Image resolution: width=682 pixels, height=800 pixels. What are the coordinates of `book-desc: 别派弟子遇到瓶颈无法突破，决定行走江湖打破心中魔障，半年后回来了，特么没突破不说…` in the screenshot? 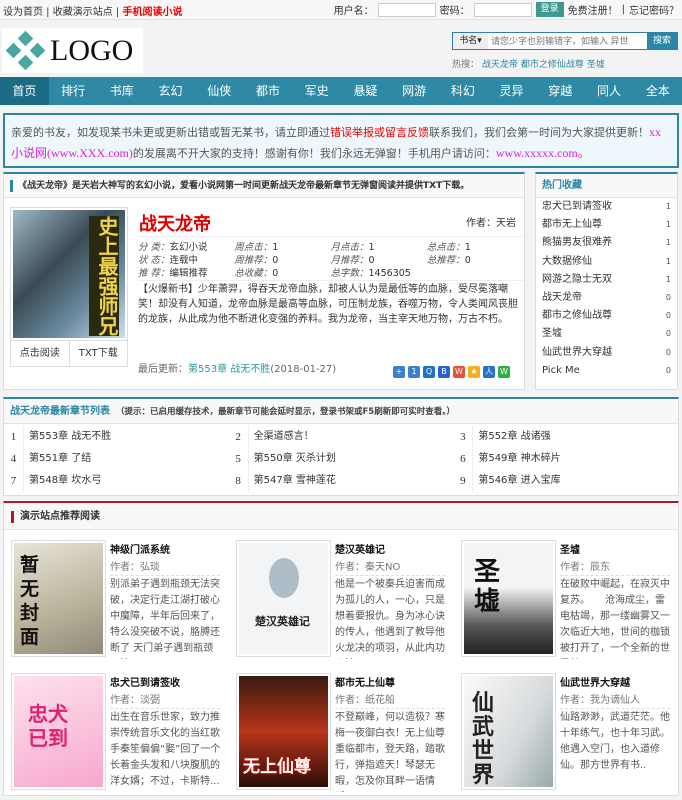 It's located at (165, 616).